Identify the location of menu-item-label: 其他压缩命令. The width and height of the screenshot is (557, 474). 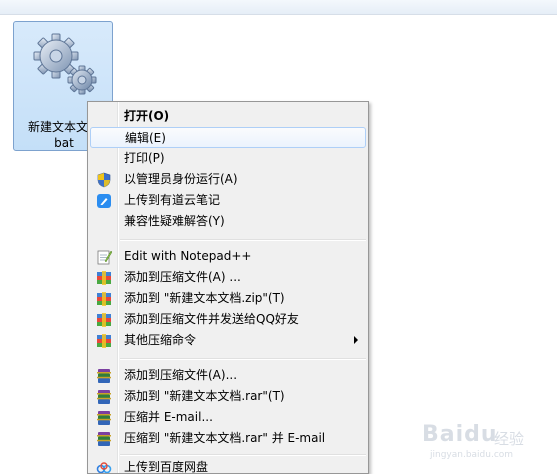
(160, 340).